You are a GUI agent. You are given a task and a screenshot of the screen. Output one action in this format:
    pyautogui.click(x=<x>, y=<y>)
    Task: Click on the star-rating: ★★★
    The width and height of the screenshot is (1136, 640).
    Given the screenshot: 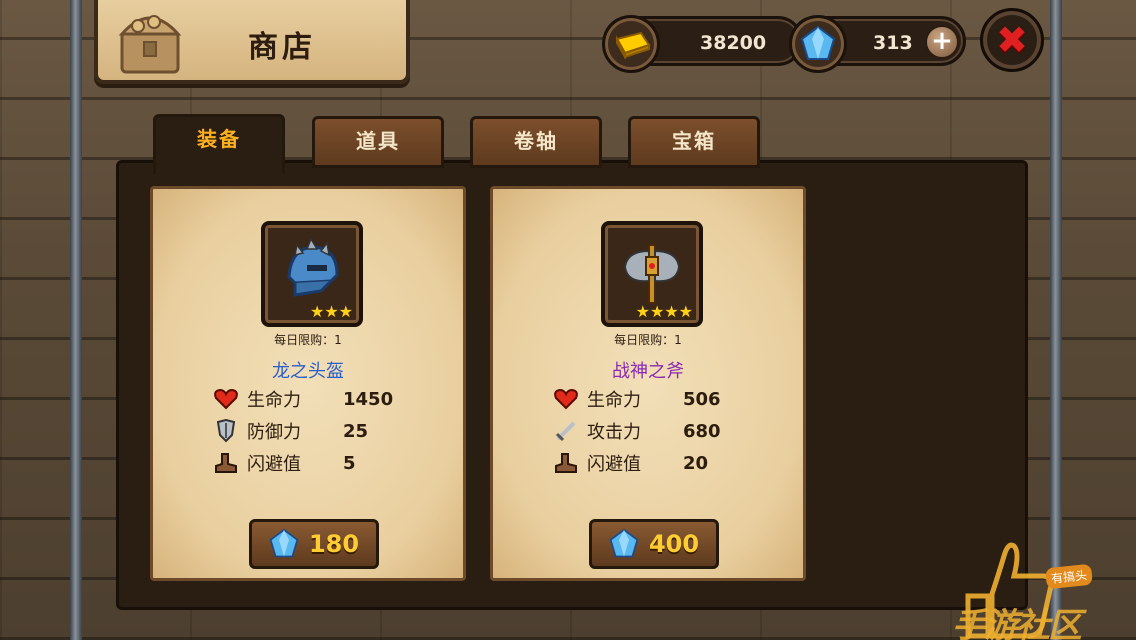 What is the action you would take?
    pyautogui.click(x=331, y=311)
    